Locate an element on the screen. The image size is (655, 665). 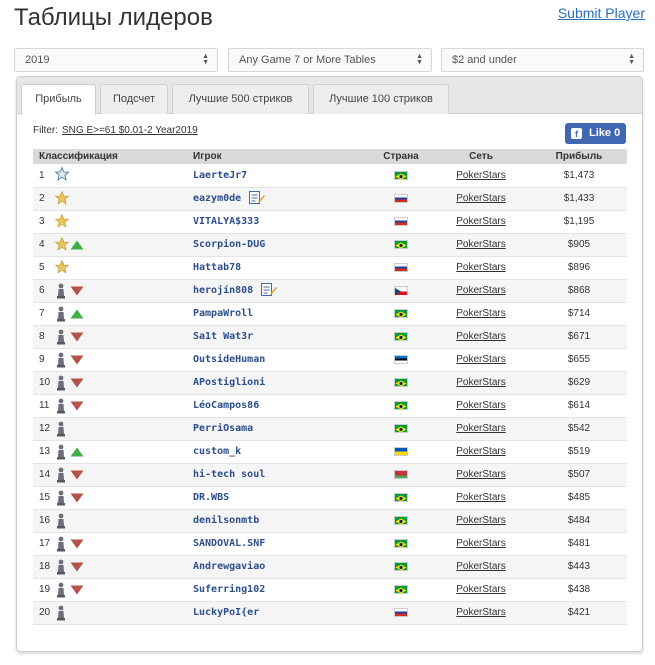
rank-number: 17 is located at coordinates (45, 543).